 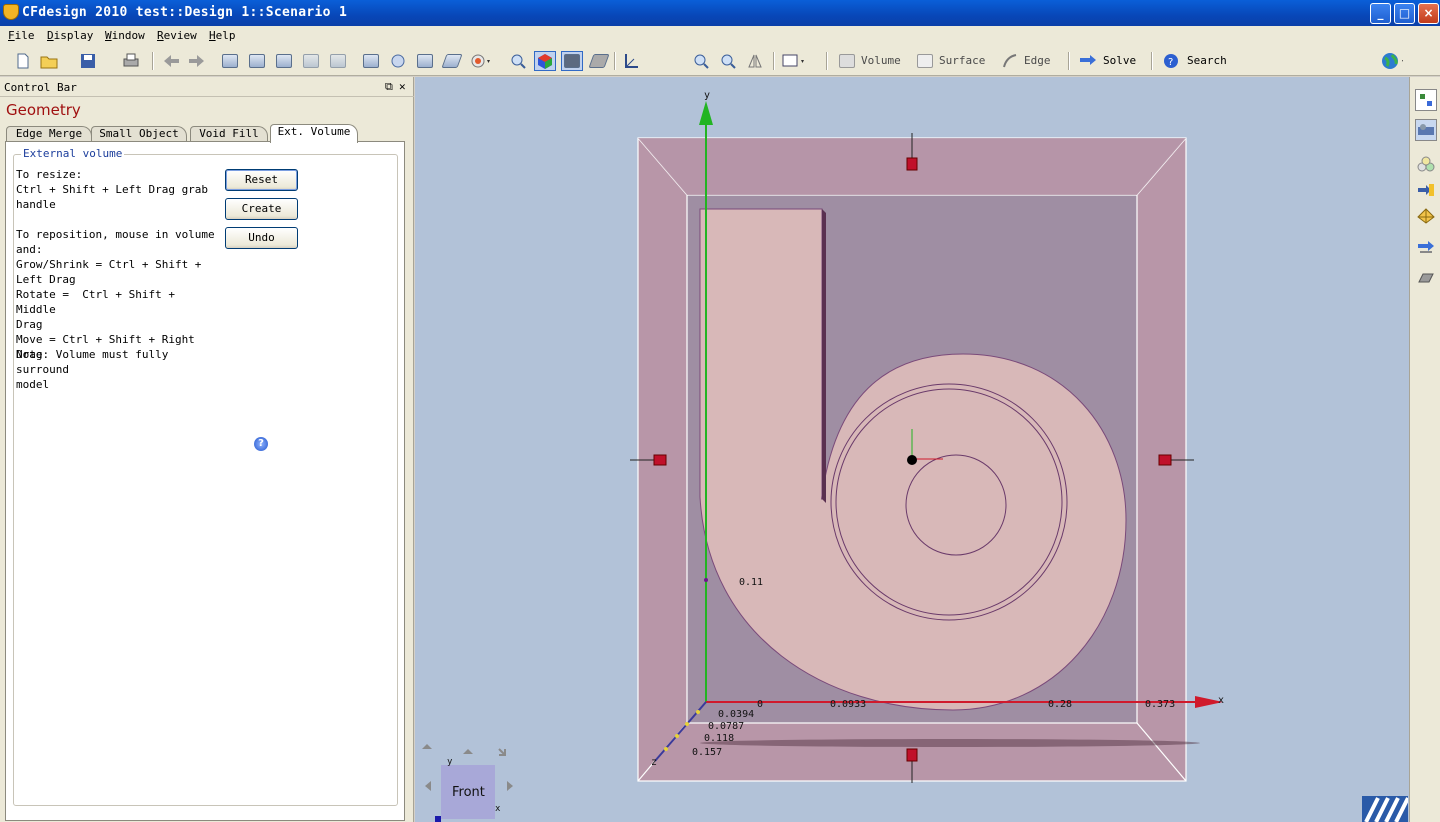 What do you see at coordinates (11, 12) in the screenshot?
I see `app-logo-icon` at bounding box center [11, 12].